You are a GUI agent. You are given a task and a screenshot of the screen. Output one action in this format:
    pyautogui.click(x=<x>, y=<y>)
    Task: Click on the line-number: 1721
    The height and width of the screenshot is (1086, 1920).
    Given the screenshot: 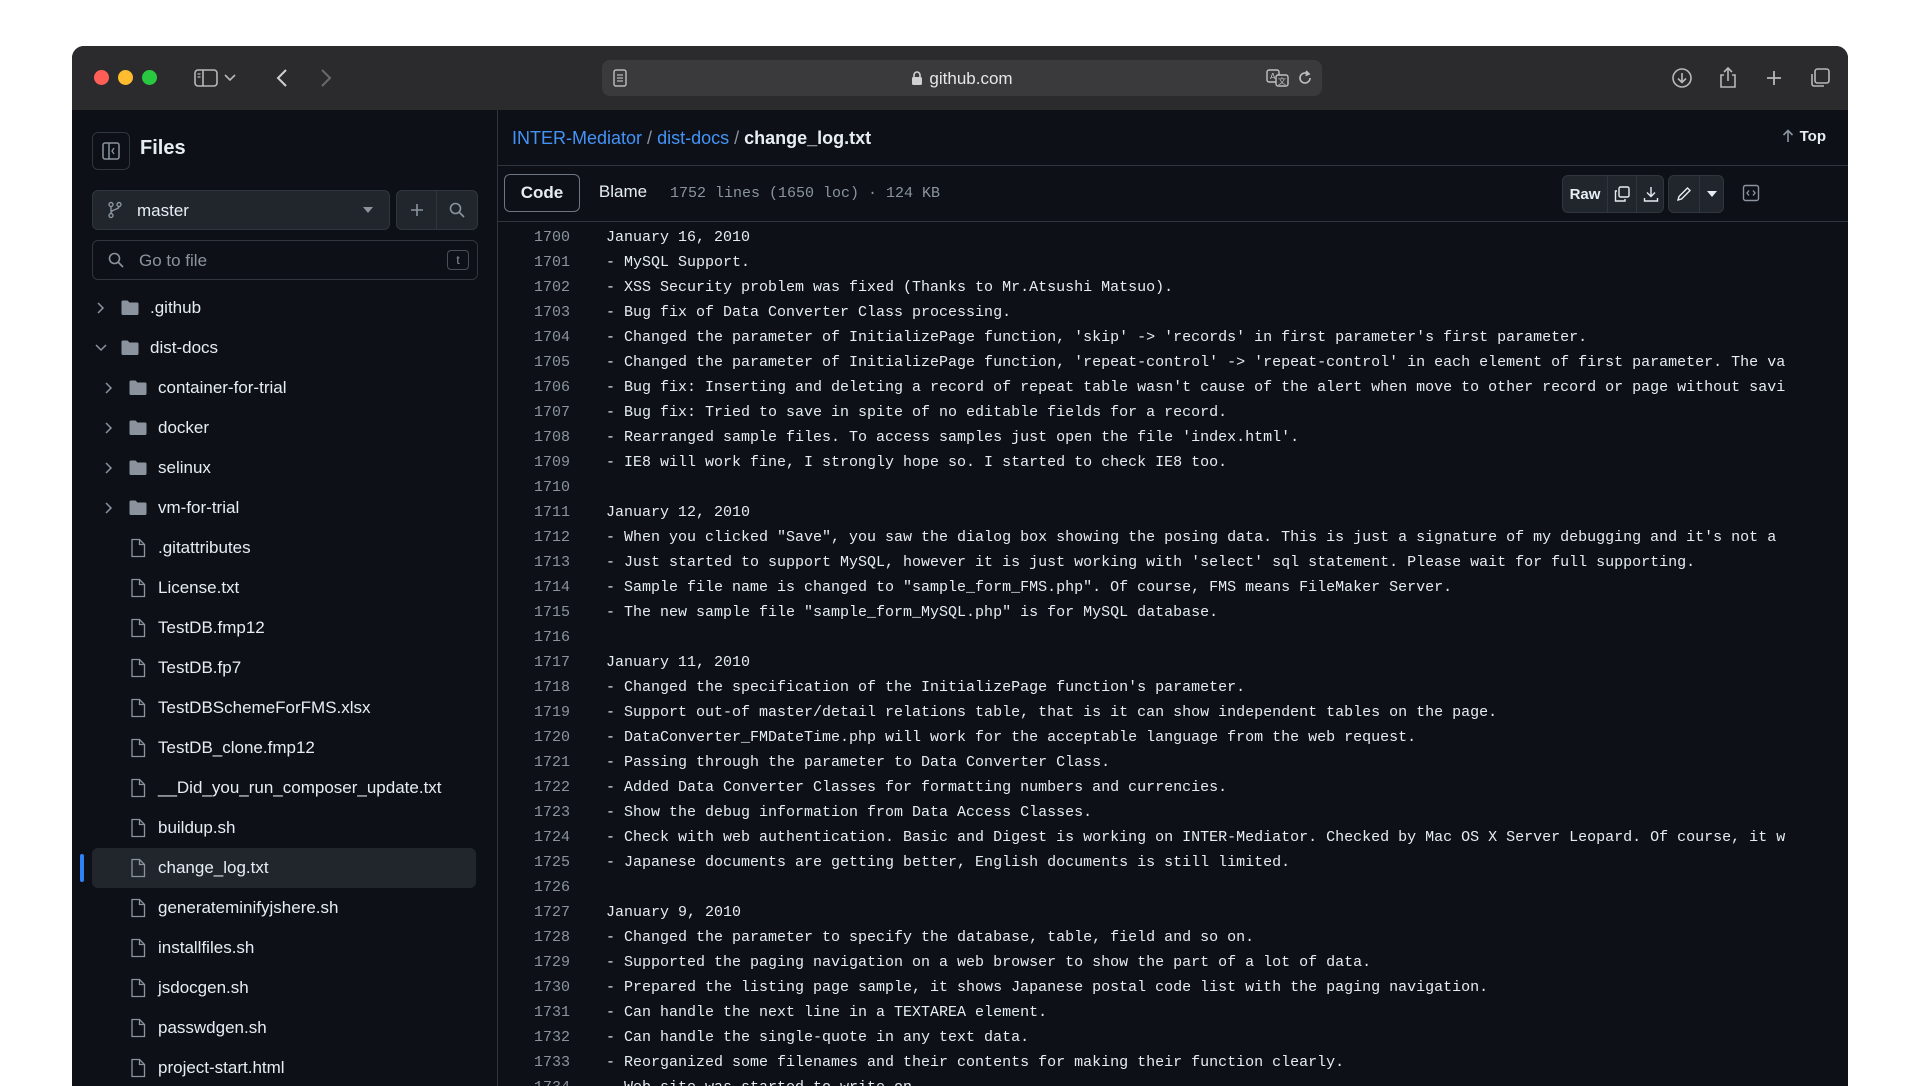 What is the action you would take?
    pyautogui.click(x=534, y=762)
    